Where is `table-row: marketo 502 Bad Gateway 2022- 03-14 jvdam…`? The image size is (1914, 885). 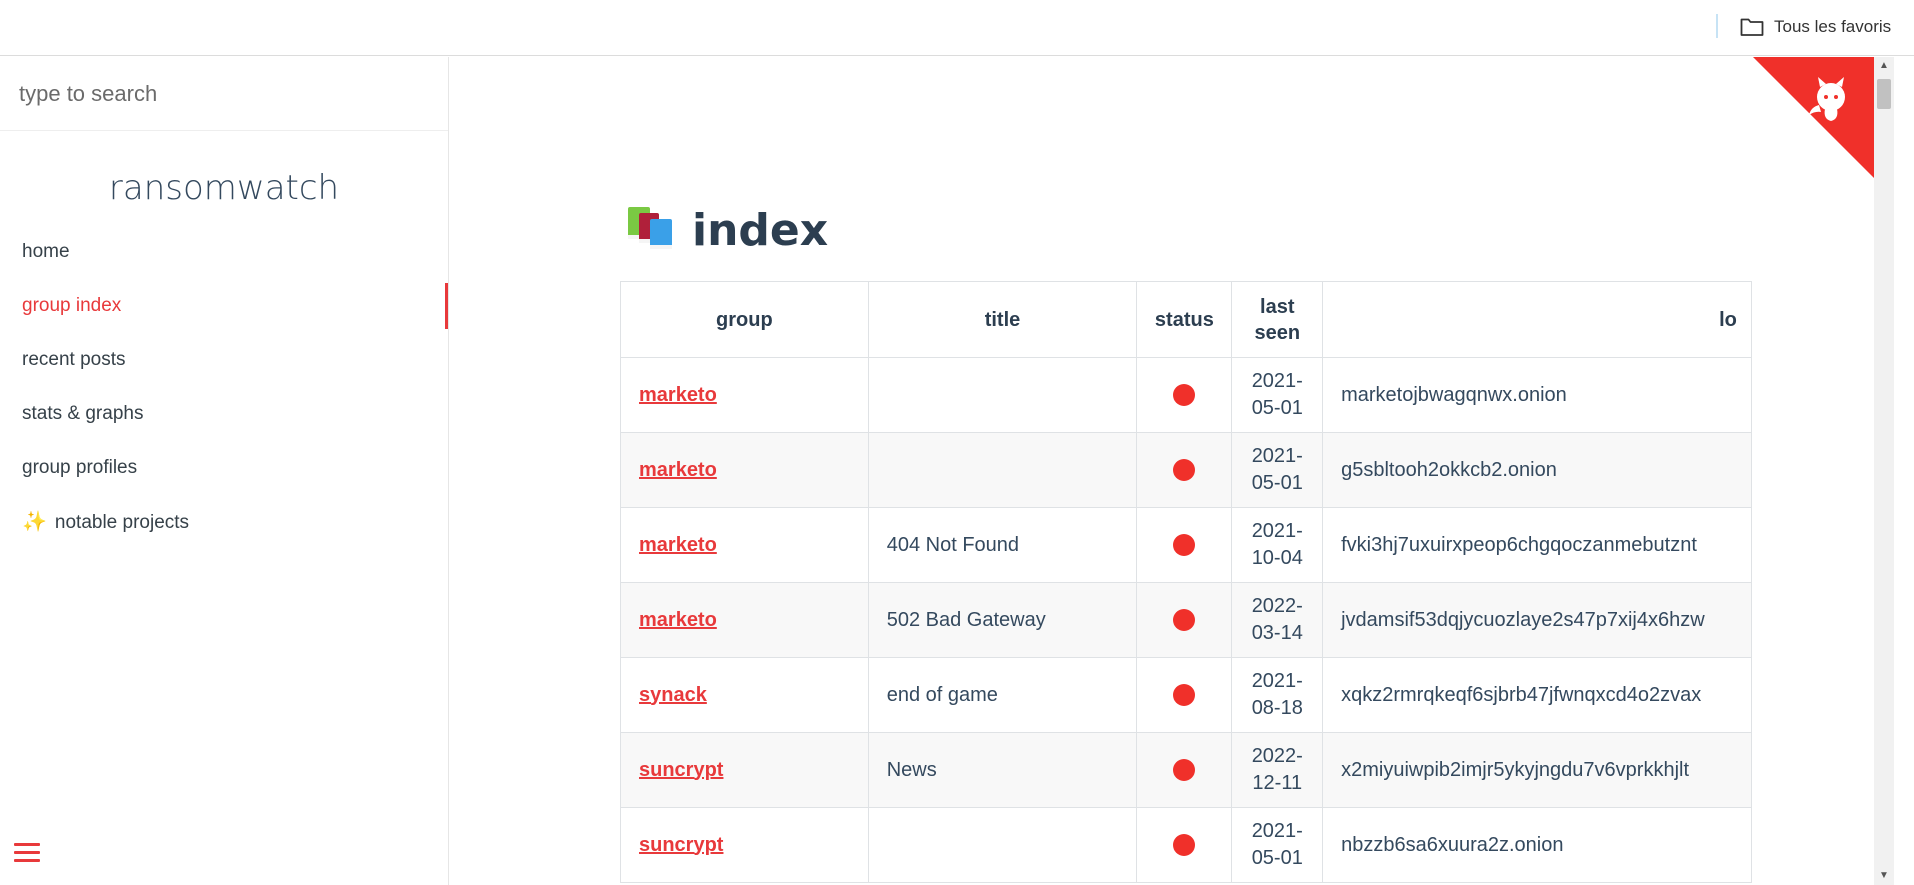
table-row: marketo 502 Bad Gateway 2022- 03-14 jvdam… is located at coordinates (1186, 620).